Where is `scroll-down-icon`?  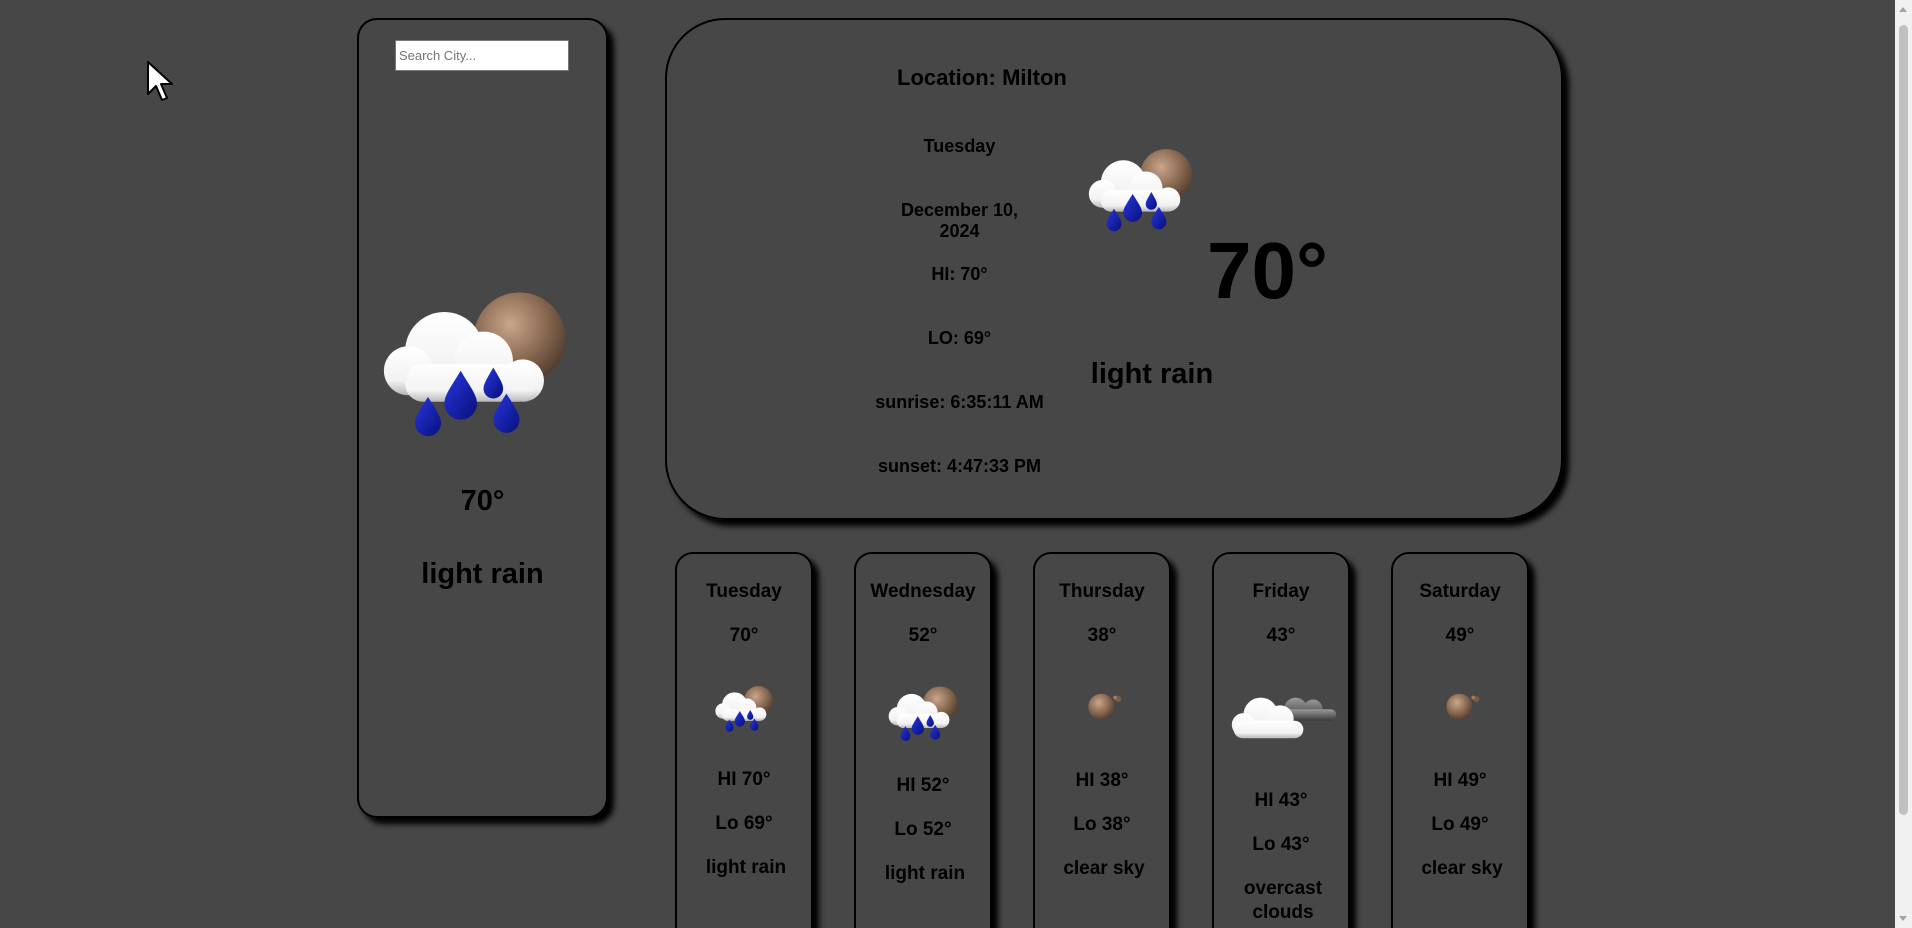
scroll-down-icon is located at coordinates (1903, 918).